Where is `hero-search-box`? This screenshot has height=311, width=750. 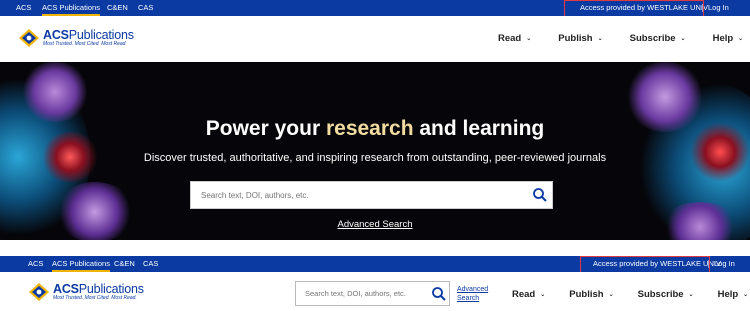 hero-search-box is located at coordinates (371, 195).